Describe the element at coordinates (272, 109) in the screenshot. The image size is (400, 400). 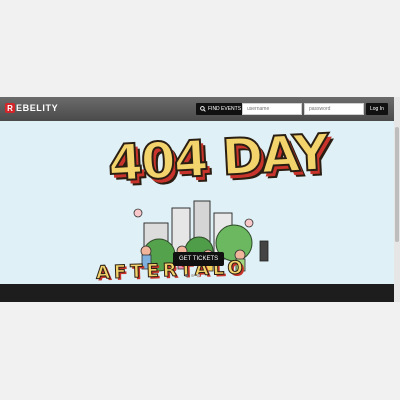
I see `username-field` at that location.